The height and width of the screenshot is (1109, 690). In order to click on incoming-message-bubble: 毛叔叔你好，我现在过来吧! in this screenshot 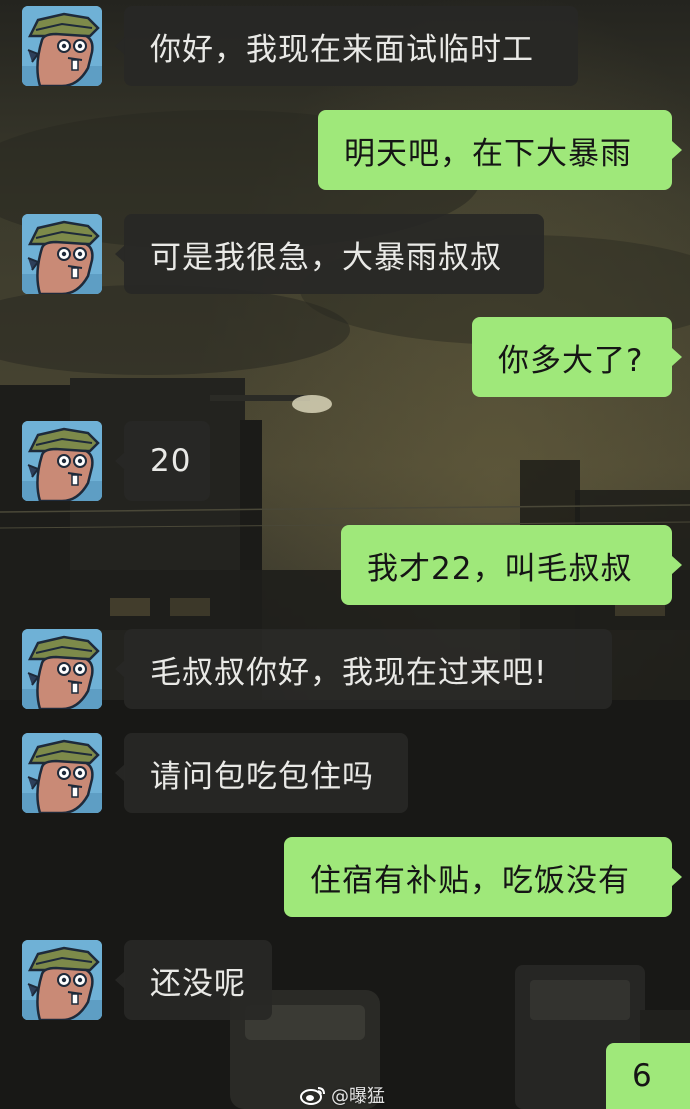, I will do `click(363, 669)`.